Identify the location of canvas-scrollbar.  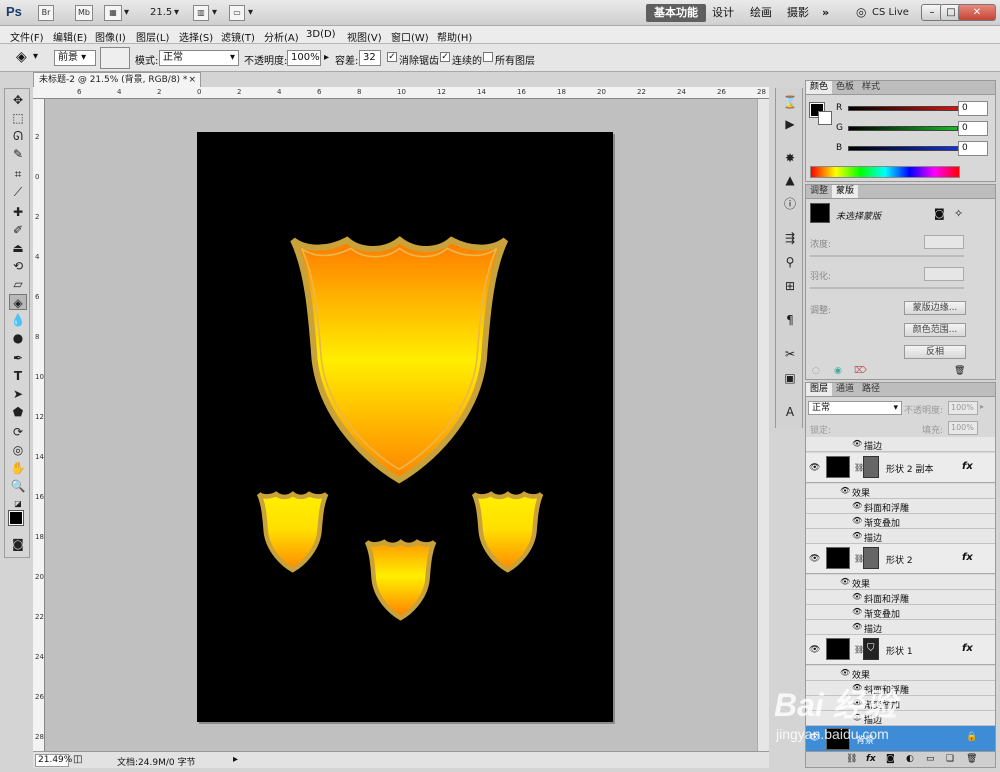
(763, 425).